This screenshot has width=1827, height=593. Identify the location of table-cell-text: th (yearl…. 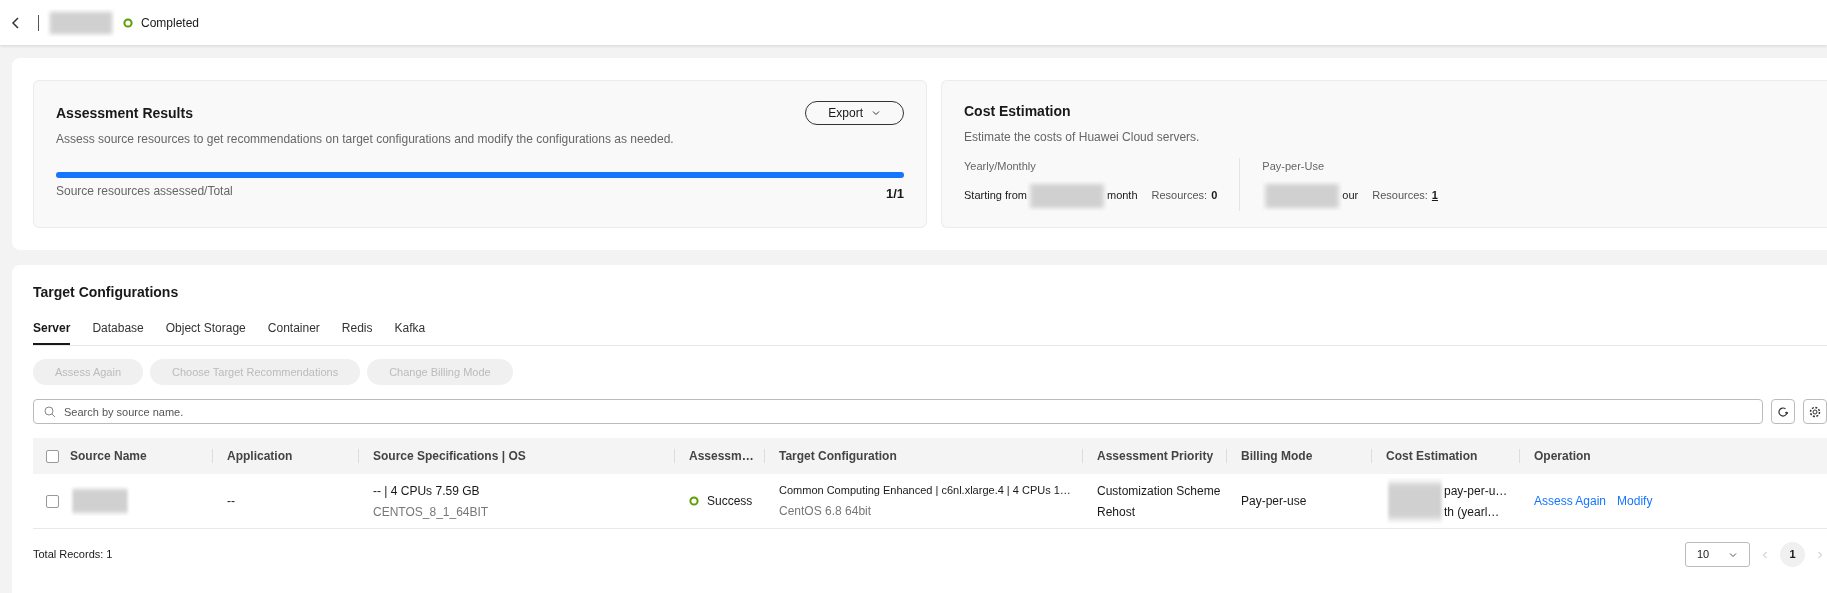
(1472, 512).